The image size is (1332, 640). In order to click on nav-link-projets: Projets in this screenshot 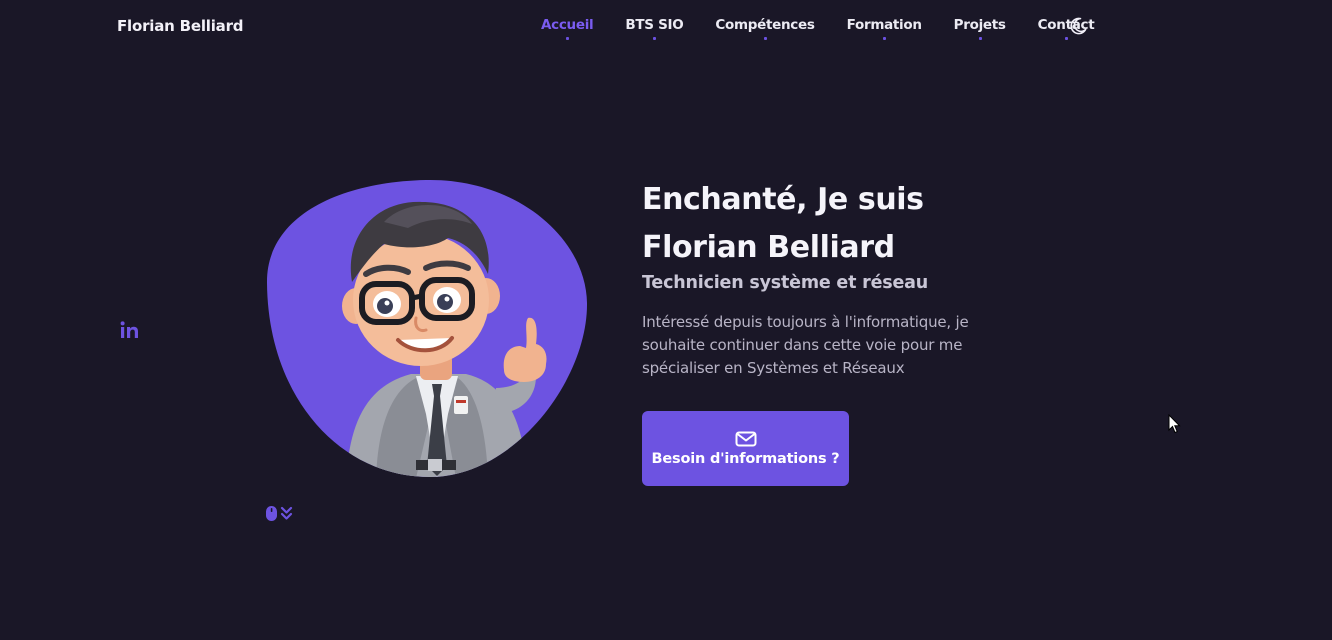, I will do `click(980, 28)`.